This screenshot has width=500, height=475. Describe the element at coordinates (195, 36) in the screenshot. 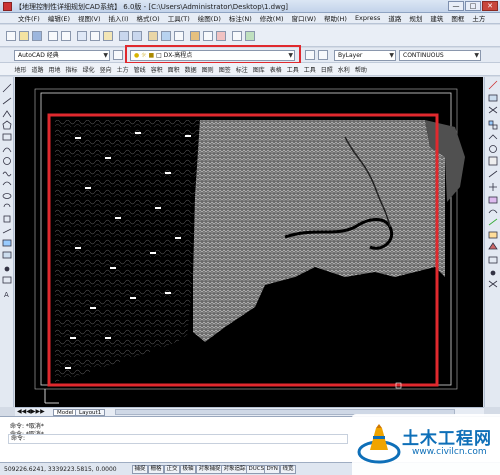

I see `properties-icon` at that location.